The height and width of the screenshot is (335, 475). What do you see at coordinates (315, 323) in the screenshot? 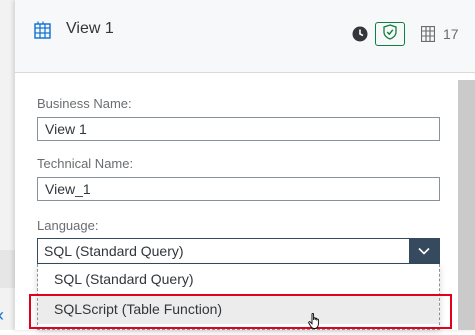
I see `hand-cursor-icon` at bounding box center [315, 323].